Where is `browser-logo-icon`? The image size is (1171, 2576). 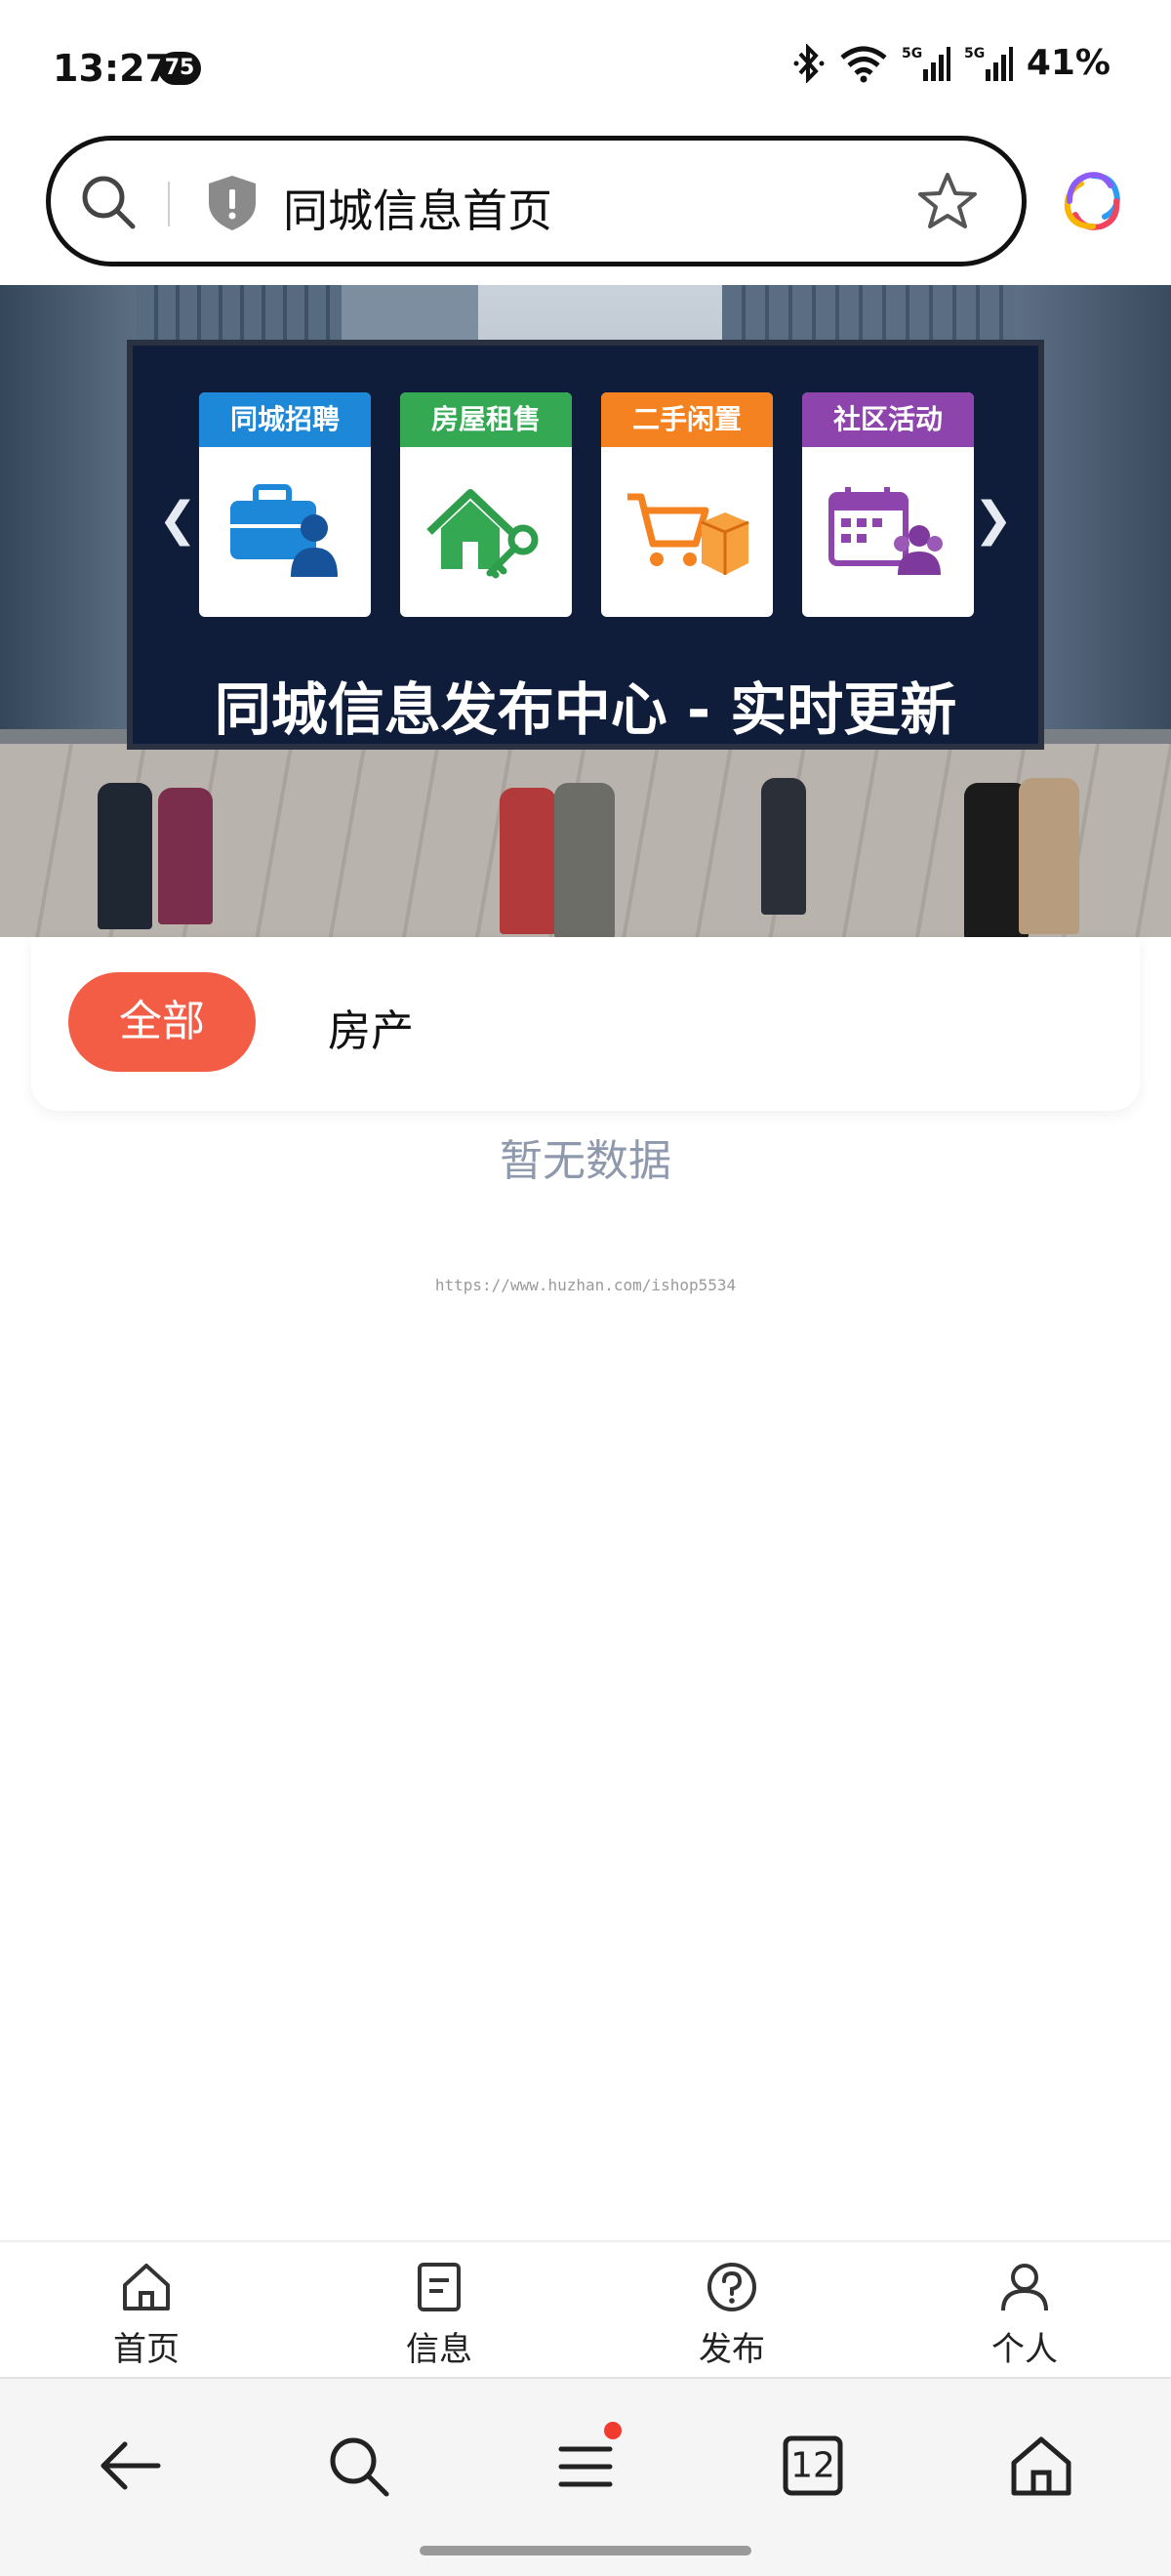
browser-logo-icon is located at coordinates (1093, 203).